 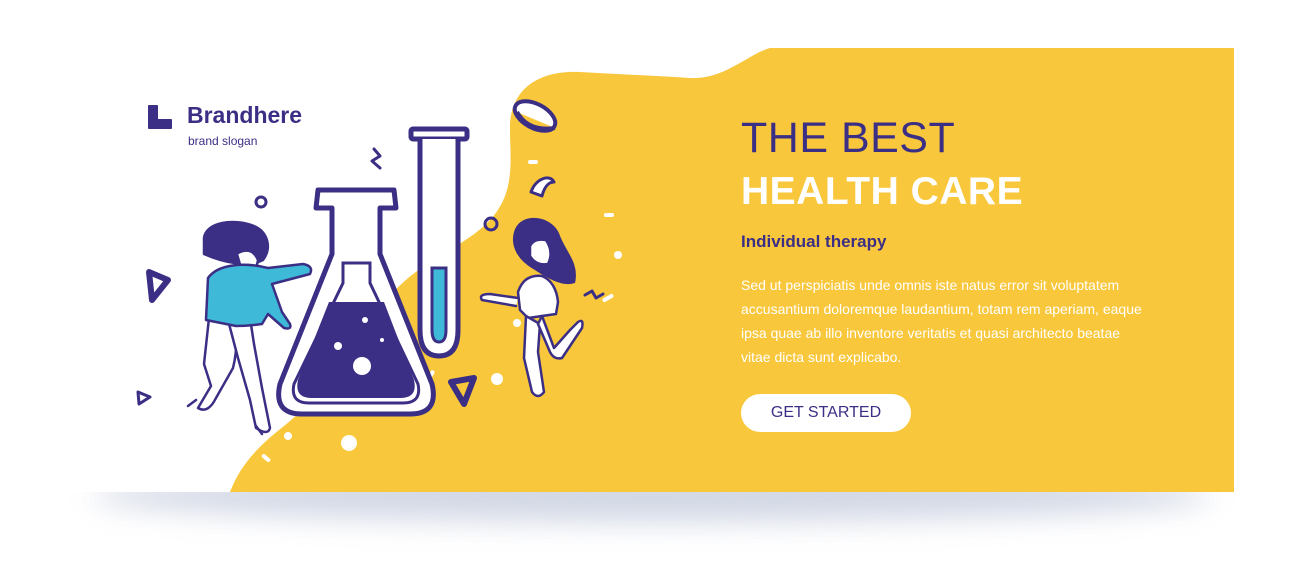 What do you see at coordinates (826, 413) in the screenshot?
I see `get-started-button: GET STARTED` at bounding box center [826, 413].